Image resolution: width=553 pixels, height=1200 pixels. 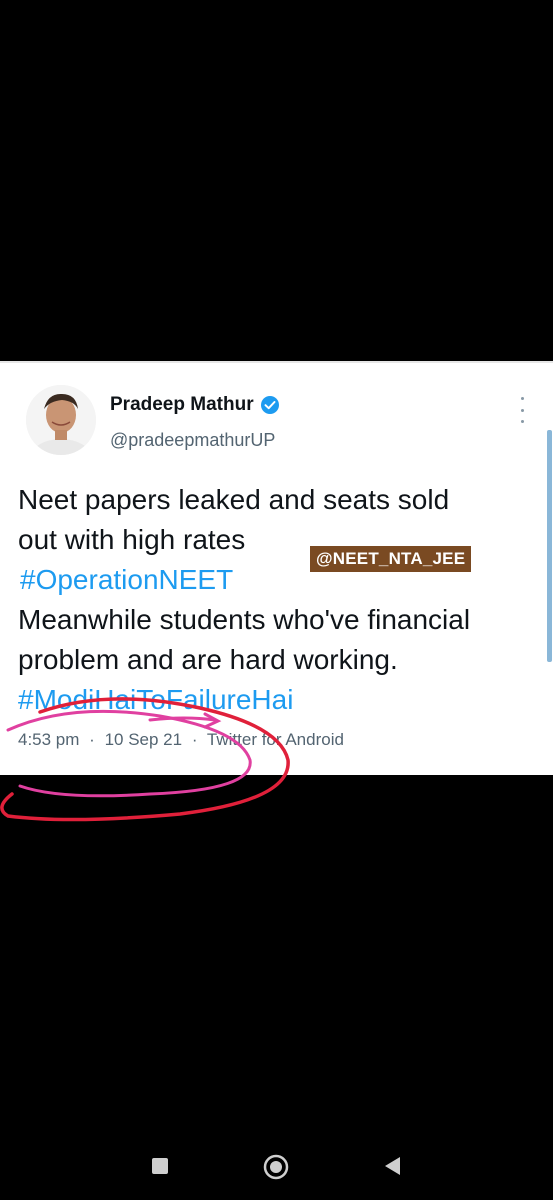 I want to click on tweet-line: Neet papers leaked and seats sold, so click(x=234, y=499).